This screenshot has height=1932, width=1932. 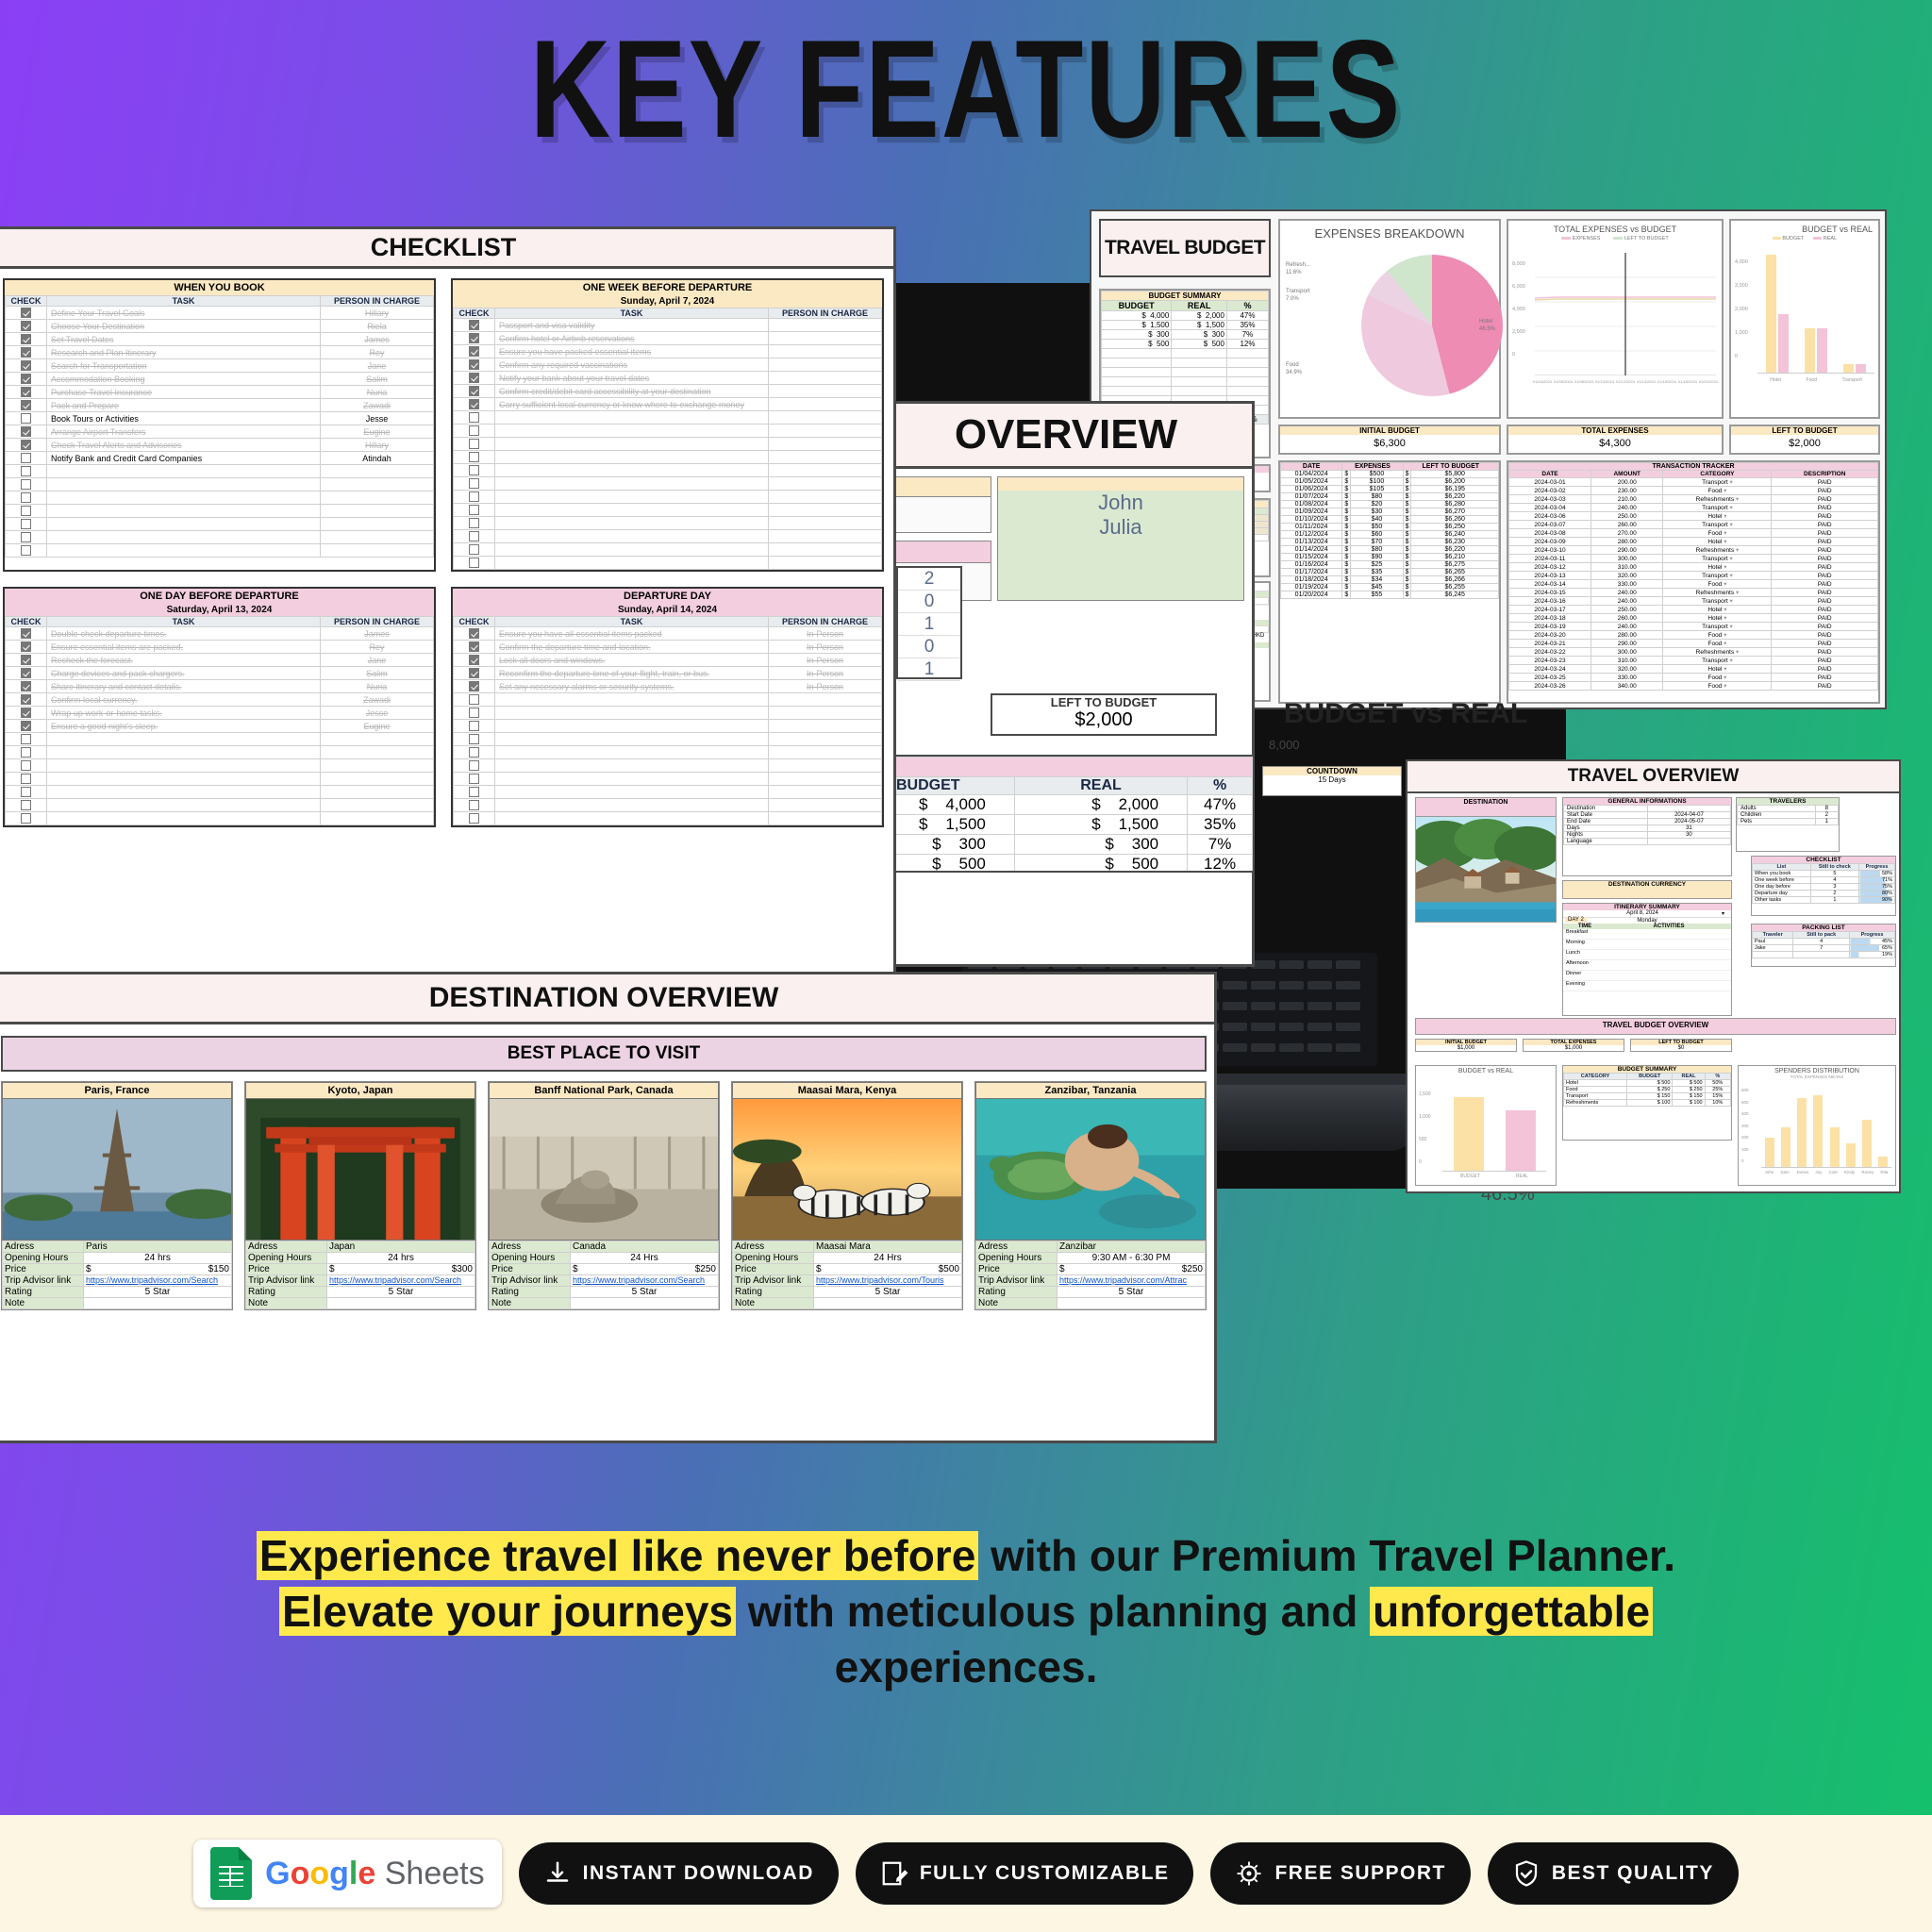 What do you see at coordinates (1066, 684) in the screenshot?
I see `overview-sheet: OVERVIEW John Julia` at bounding box center [1066, 684].